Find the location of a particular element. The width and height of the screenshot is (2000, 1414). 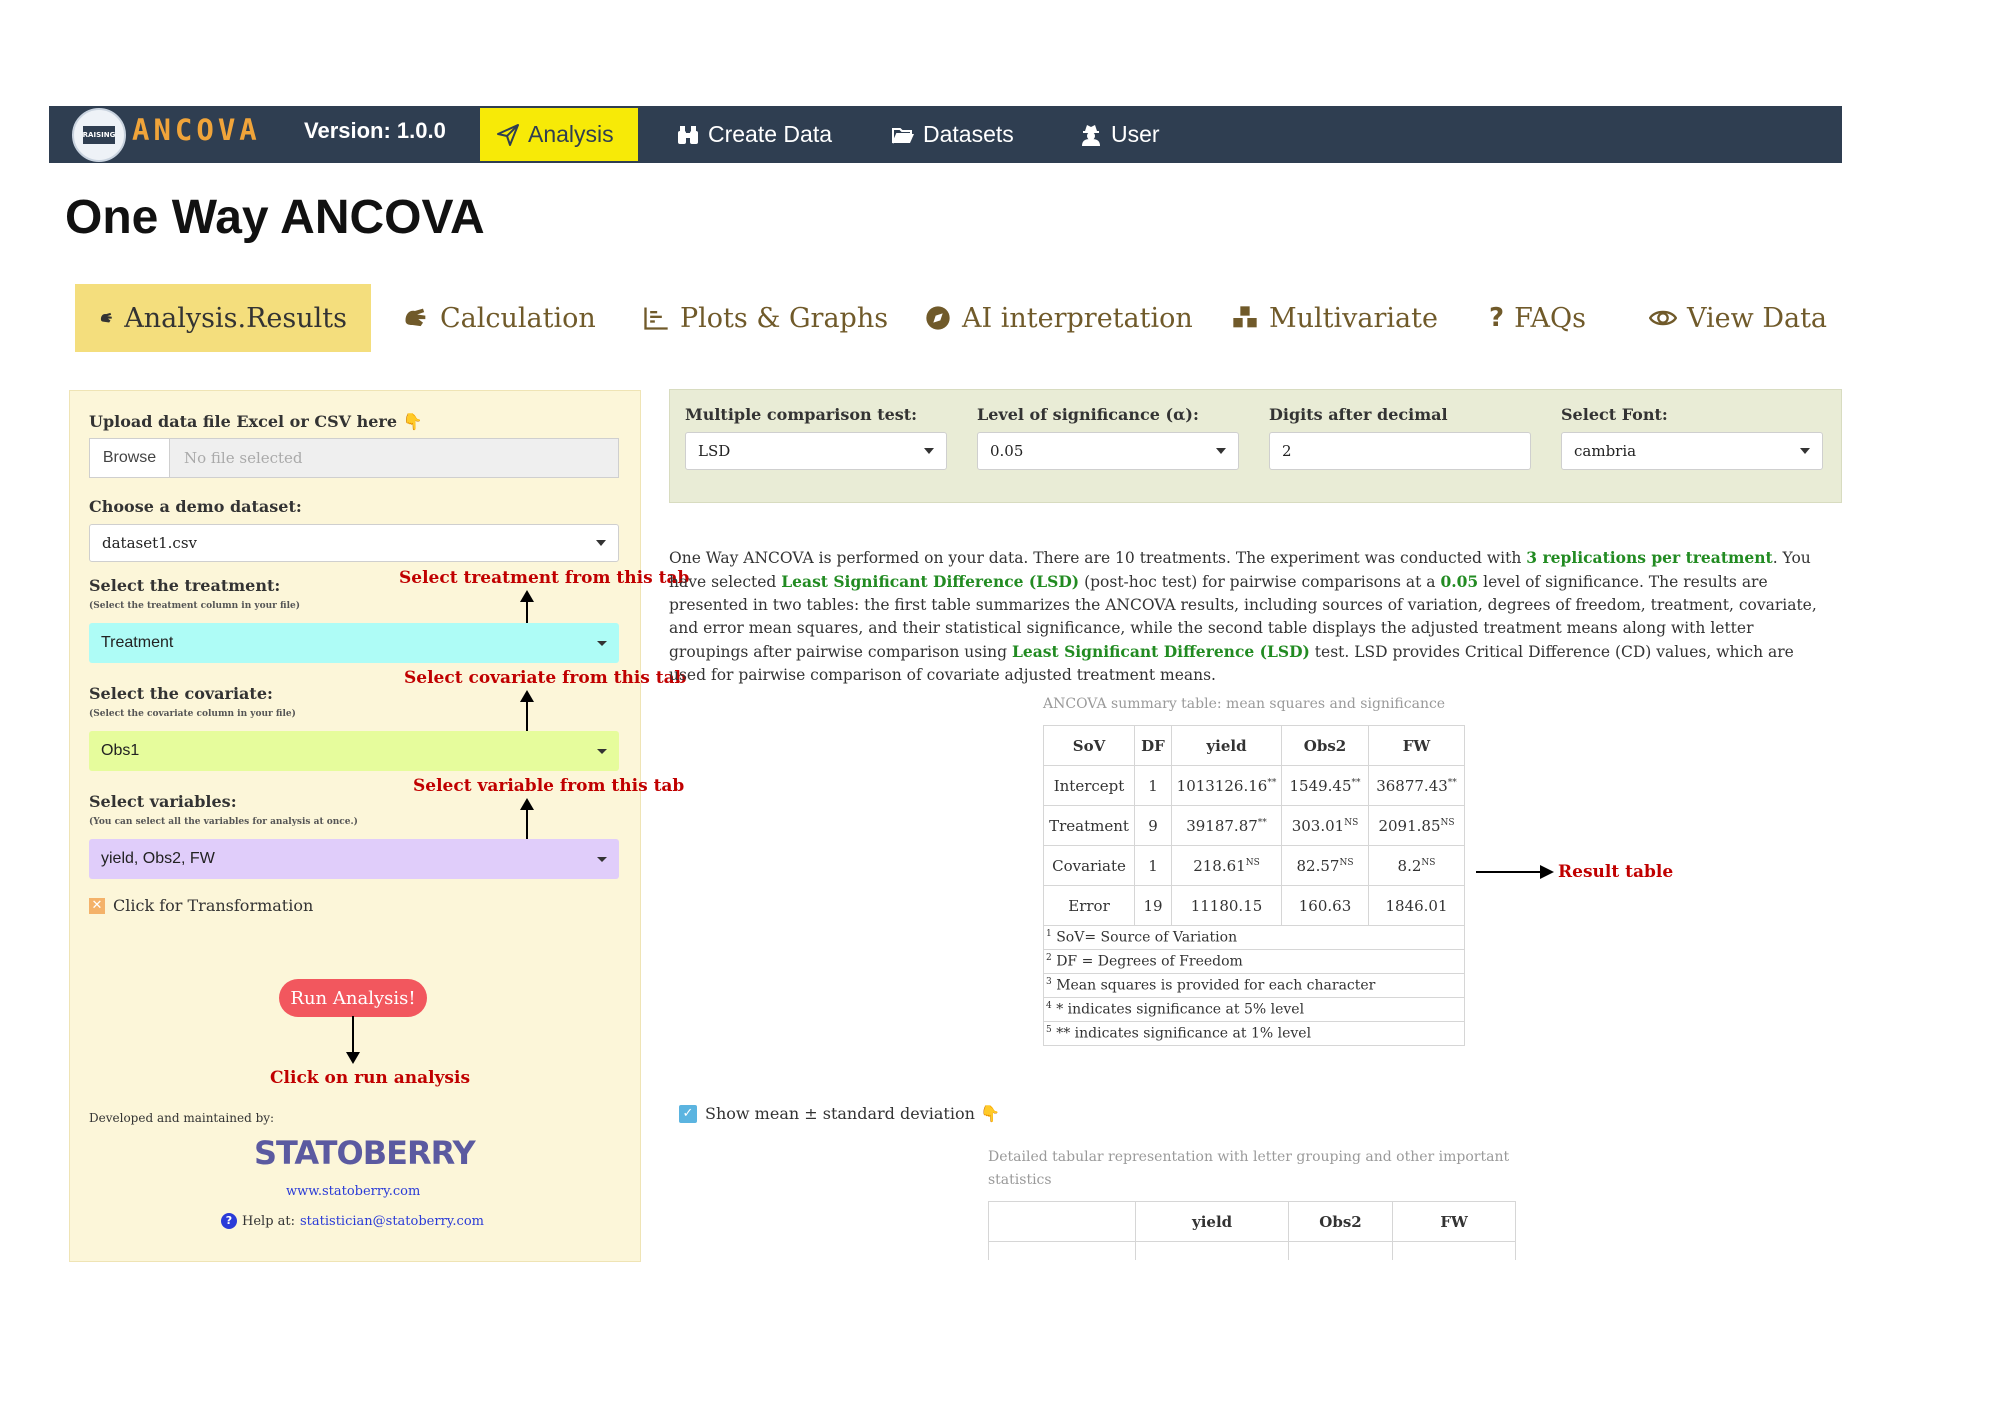

font-value: cambria is located at coordinates (1605, 451).